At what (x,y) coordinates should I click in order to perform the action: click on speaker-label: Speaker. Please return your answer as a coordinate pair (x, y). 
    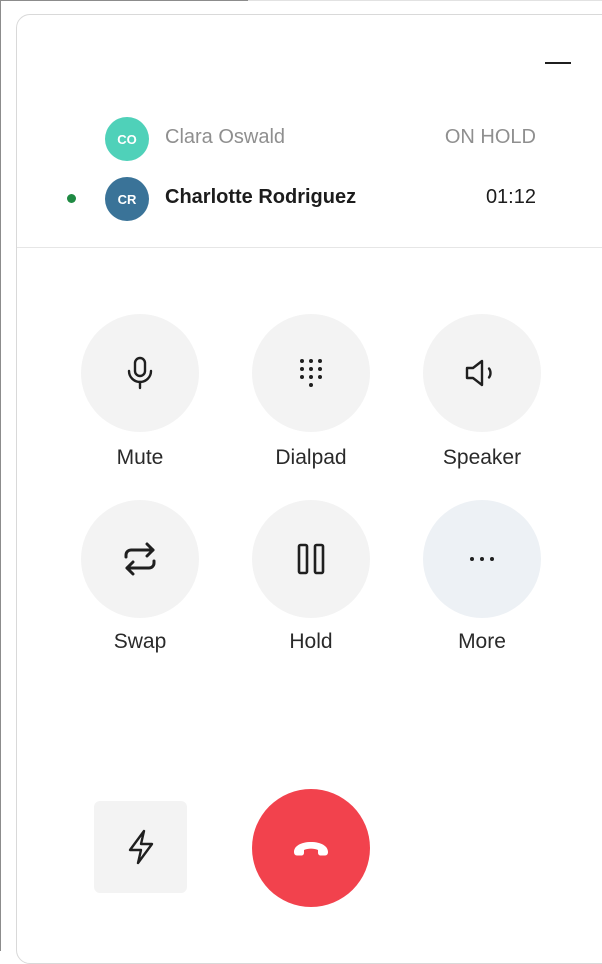
    Looking at the image, I should click on (482, 457).